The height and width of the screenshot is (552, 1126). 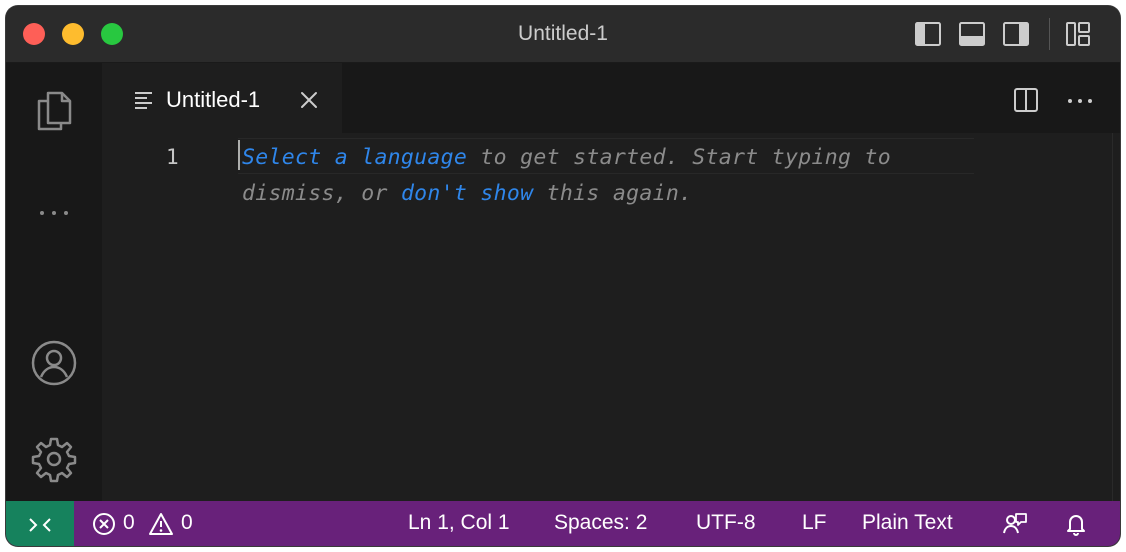 I want to click on feedback-icon, so click(x=1015, y=524).